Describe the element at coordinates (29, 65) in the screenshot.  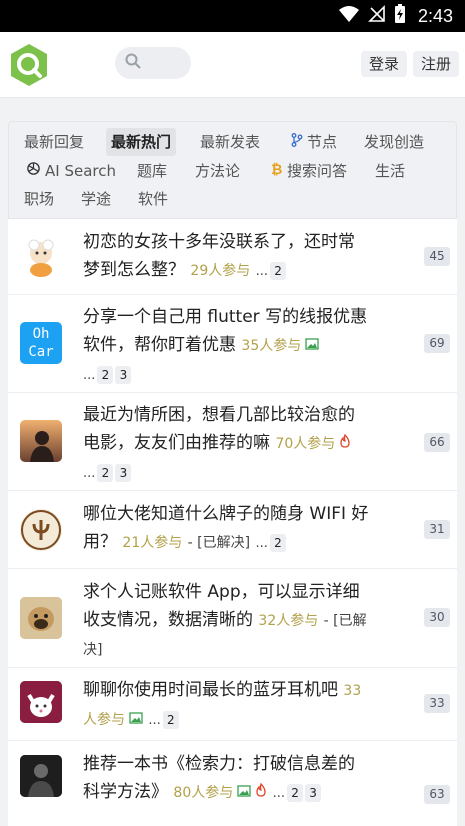
I see `app-logo` at that location.